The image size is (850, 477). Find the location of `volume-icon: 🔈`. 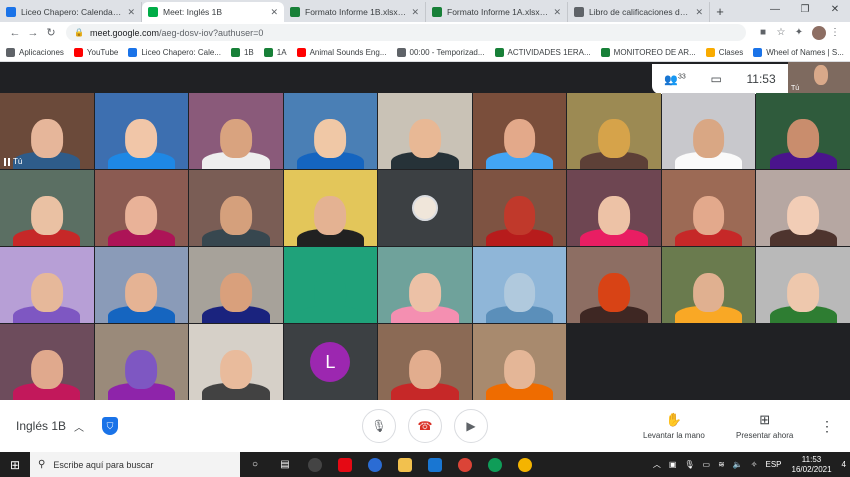

volume-icon: 🔈 is located at coordinates (738, 464).